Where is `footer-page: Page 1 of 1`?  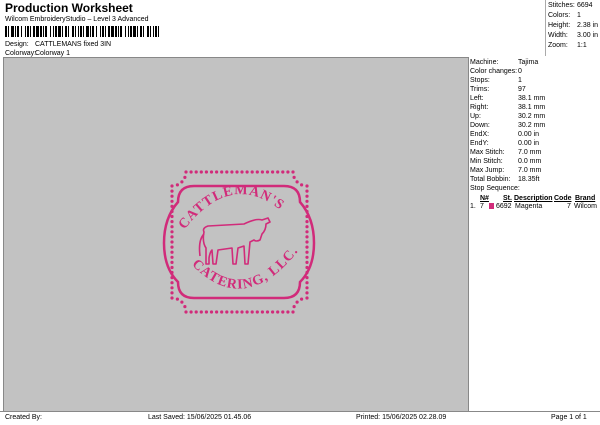 footer-page: Page 1 of 1 is located at coordinates (569, 417).